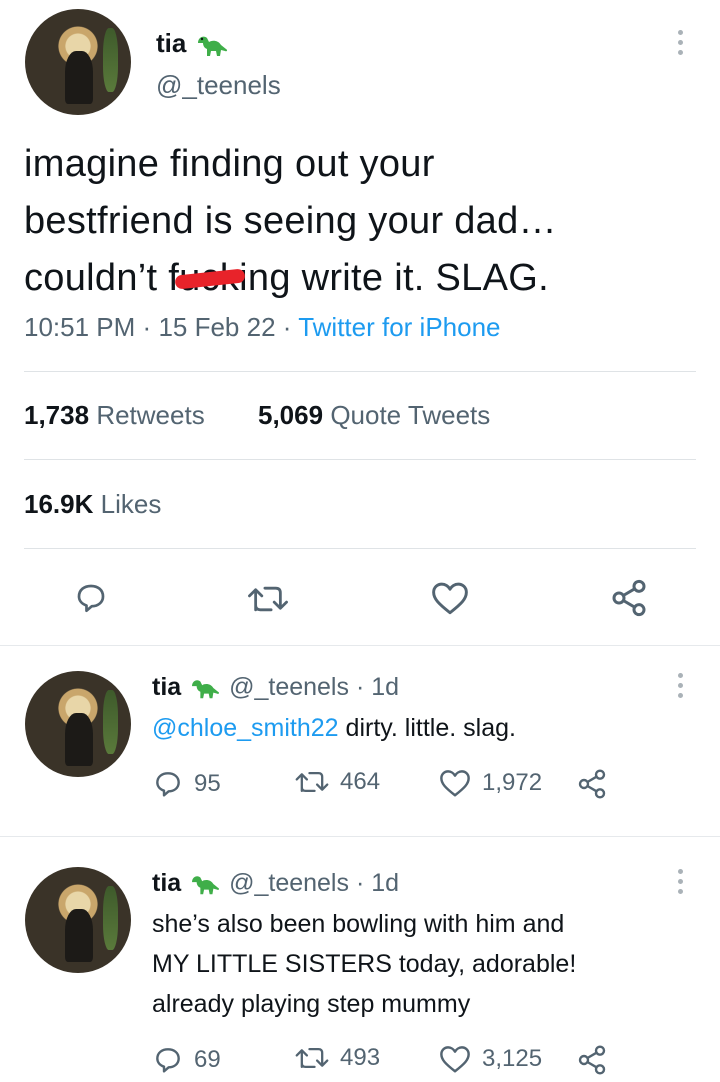 The image size is (720, 1082). I want to click on like-button: 1,972, so click(490, 783).